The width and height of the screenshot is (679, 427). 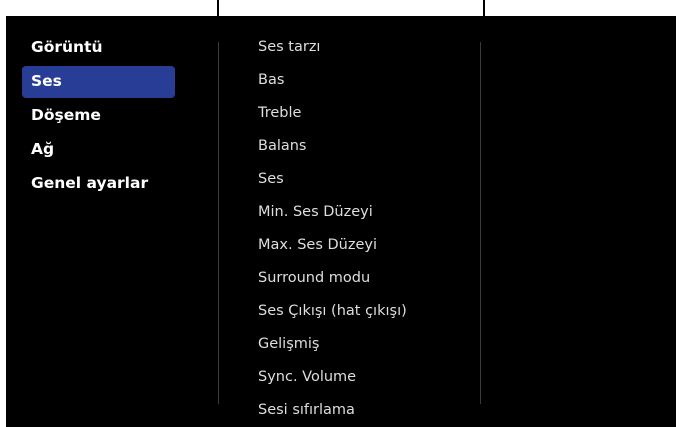 I want to click on submenu-item-treble: Treble, so click(x=368, y=114).